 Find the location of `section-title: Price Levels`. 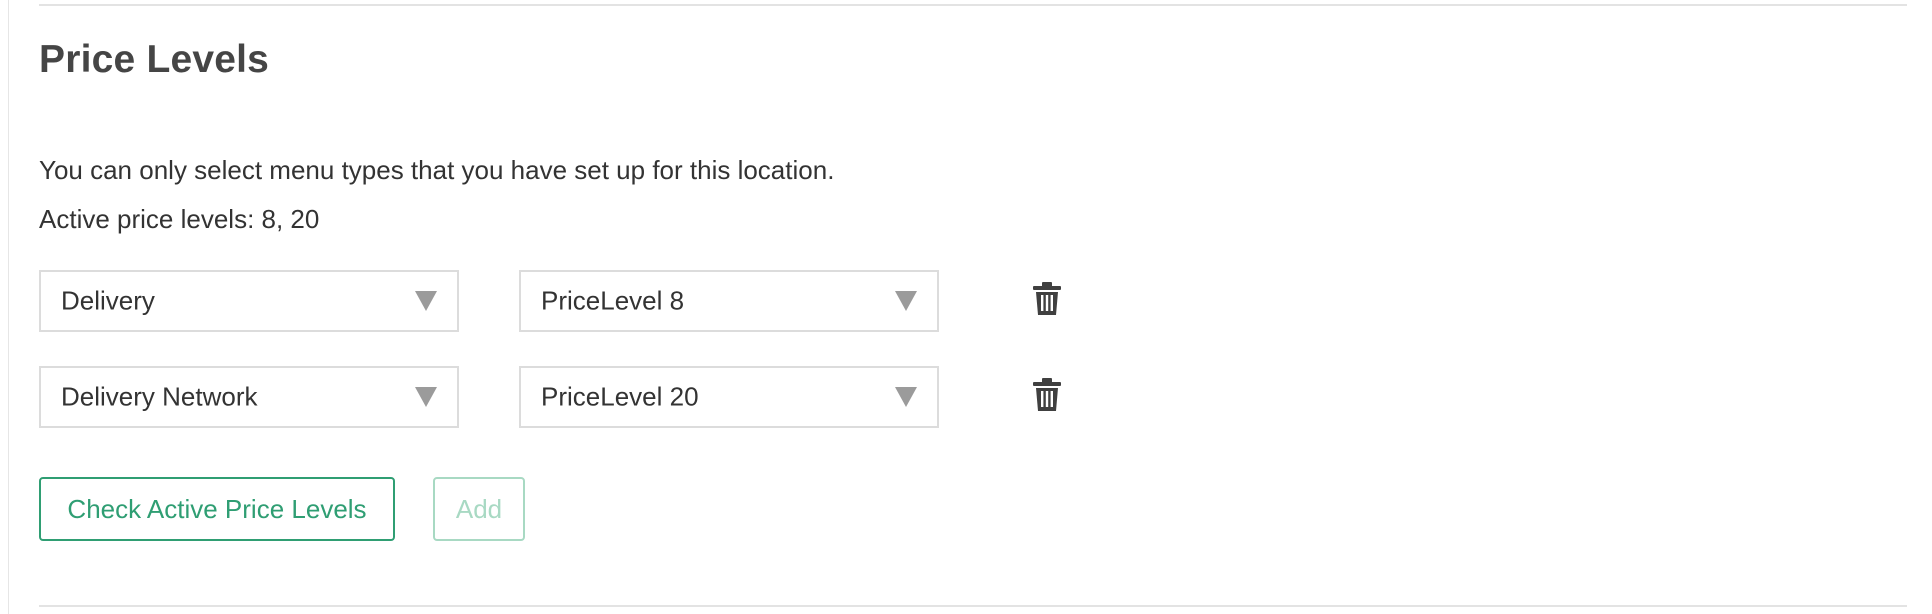

section-title: Price Levels is located at coordinates (154, 59).